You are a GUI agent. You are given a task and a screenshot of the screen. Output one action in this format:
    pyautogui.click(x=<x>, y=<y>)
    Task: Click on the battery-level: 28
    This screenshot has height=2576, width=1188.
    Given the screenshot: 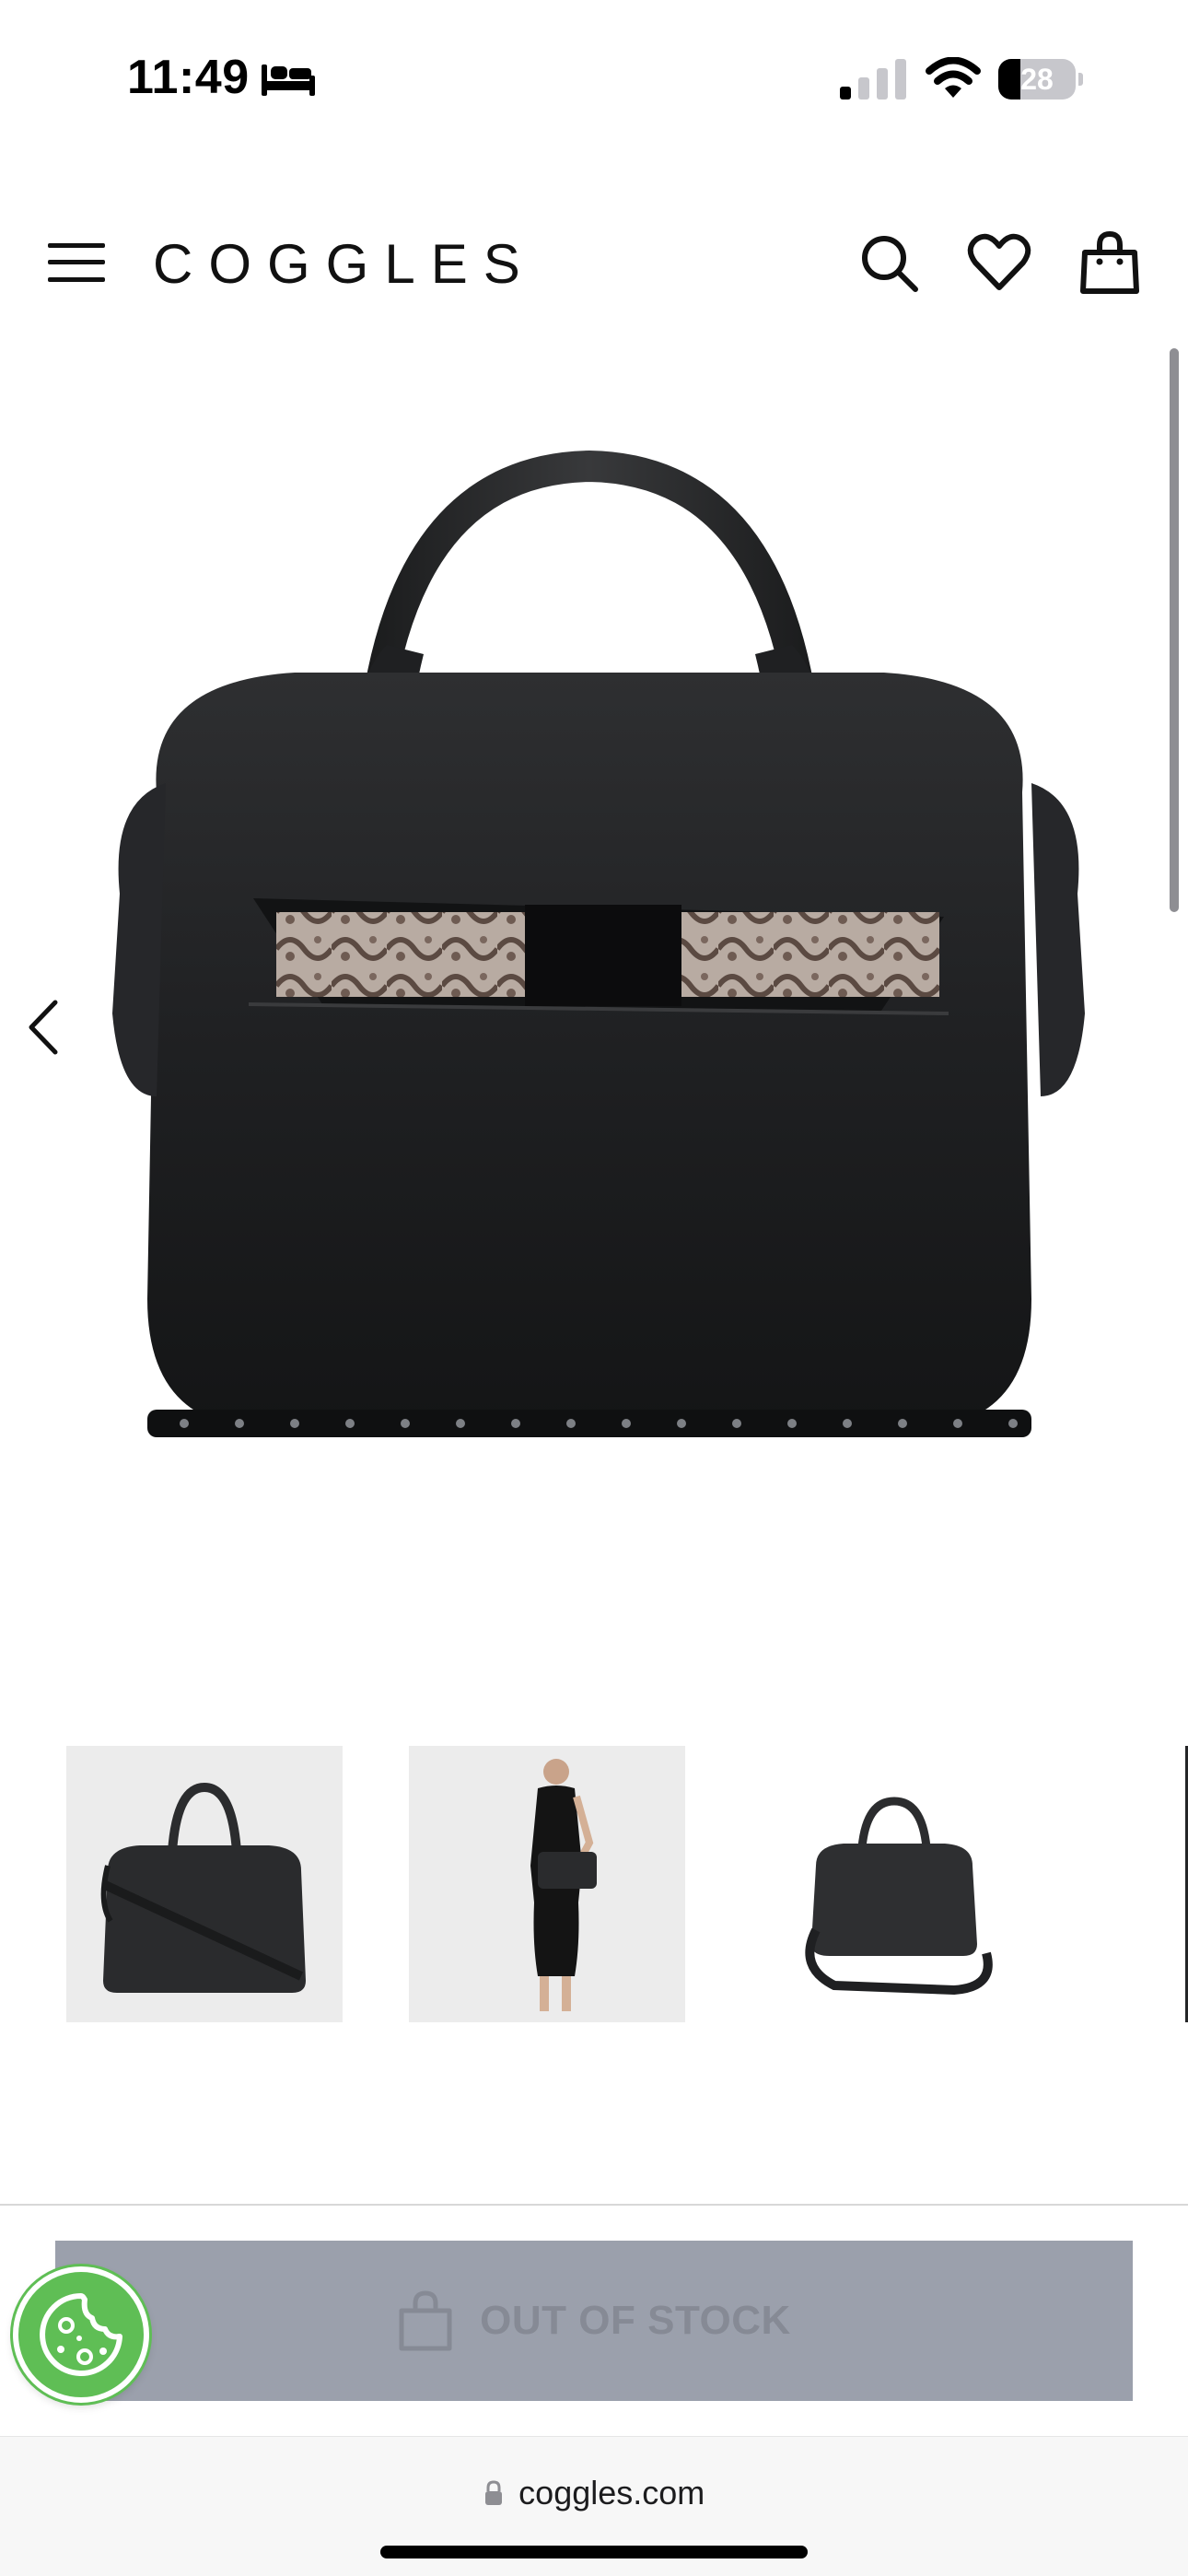 What is the action you would take?
    pyautogui.click(x=1037, y=79)
    